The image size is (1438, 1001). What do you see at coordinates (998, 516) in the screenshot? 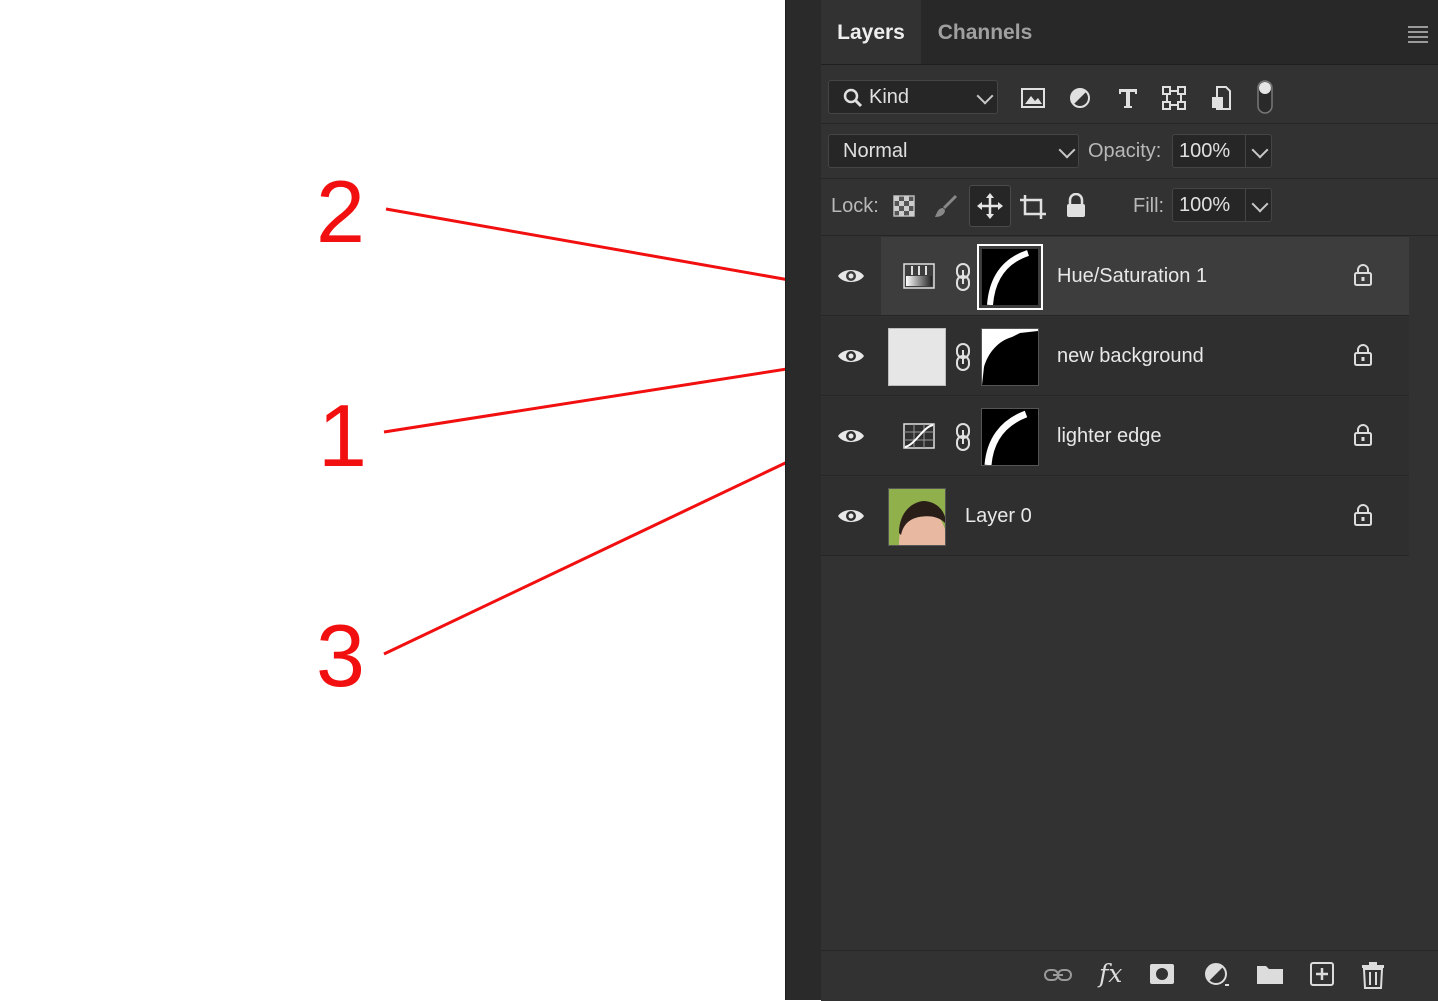
I see `layer-name: Layer 0` at bounding box center [998, 516].